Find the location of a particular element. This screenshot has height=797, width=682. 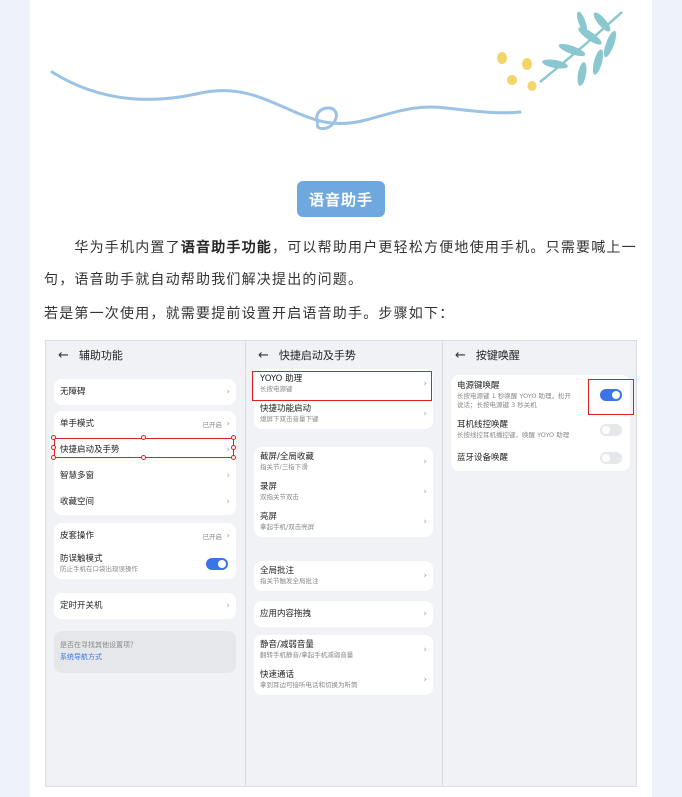

dots-decoration is located at coordinates (517, 71).